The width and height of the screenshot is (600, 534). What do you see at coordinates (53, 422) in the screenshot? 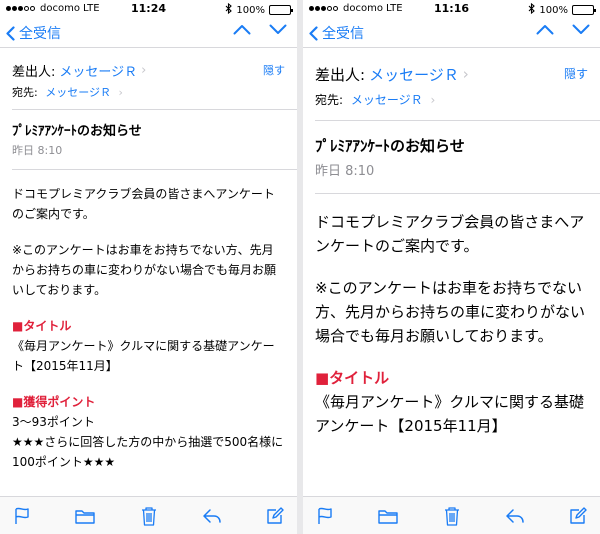
I see `body-paragraph: 3～93ポイント` at bounding box center [53, 422].